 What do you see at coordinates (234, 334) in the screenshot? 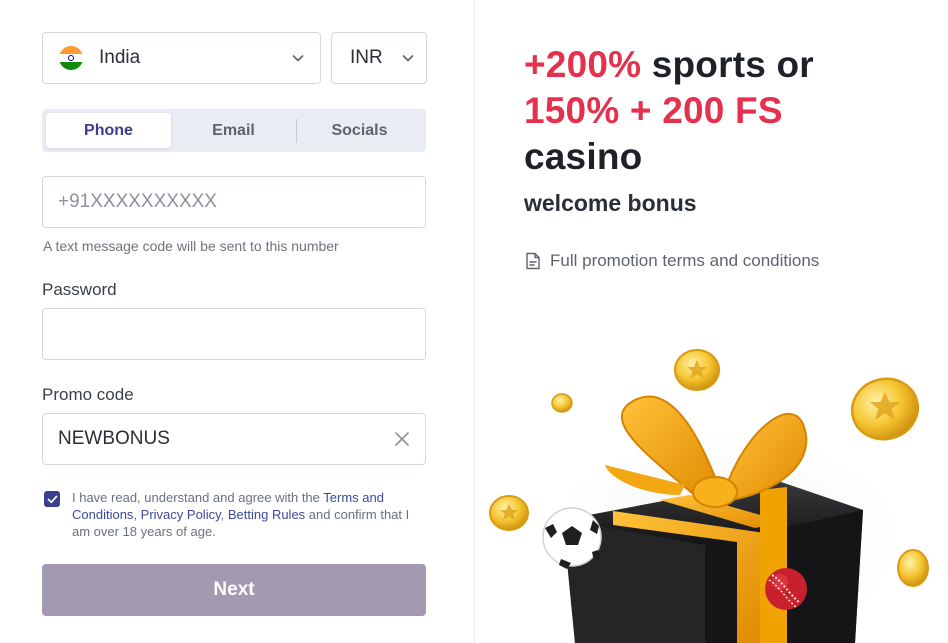
I see `password-input` at bounding box center [234, 334].